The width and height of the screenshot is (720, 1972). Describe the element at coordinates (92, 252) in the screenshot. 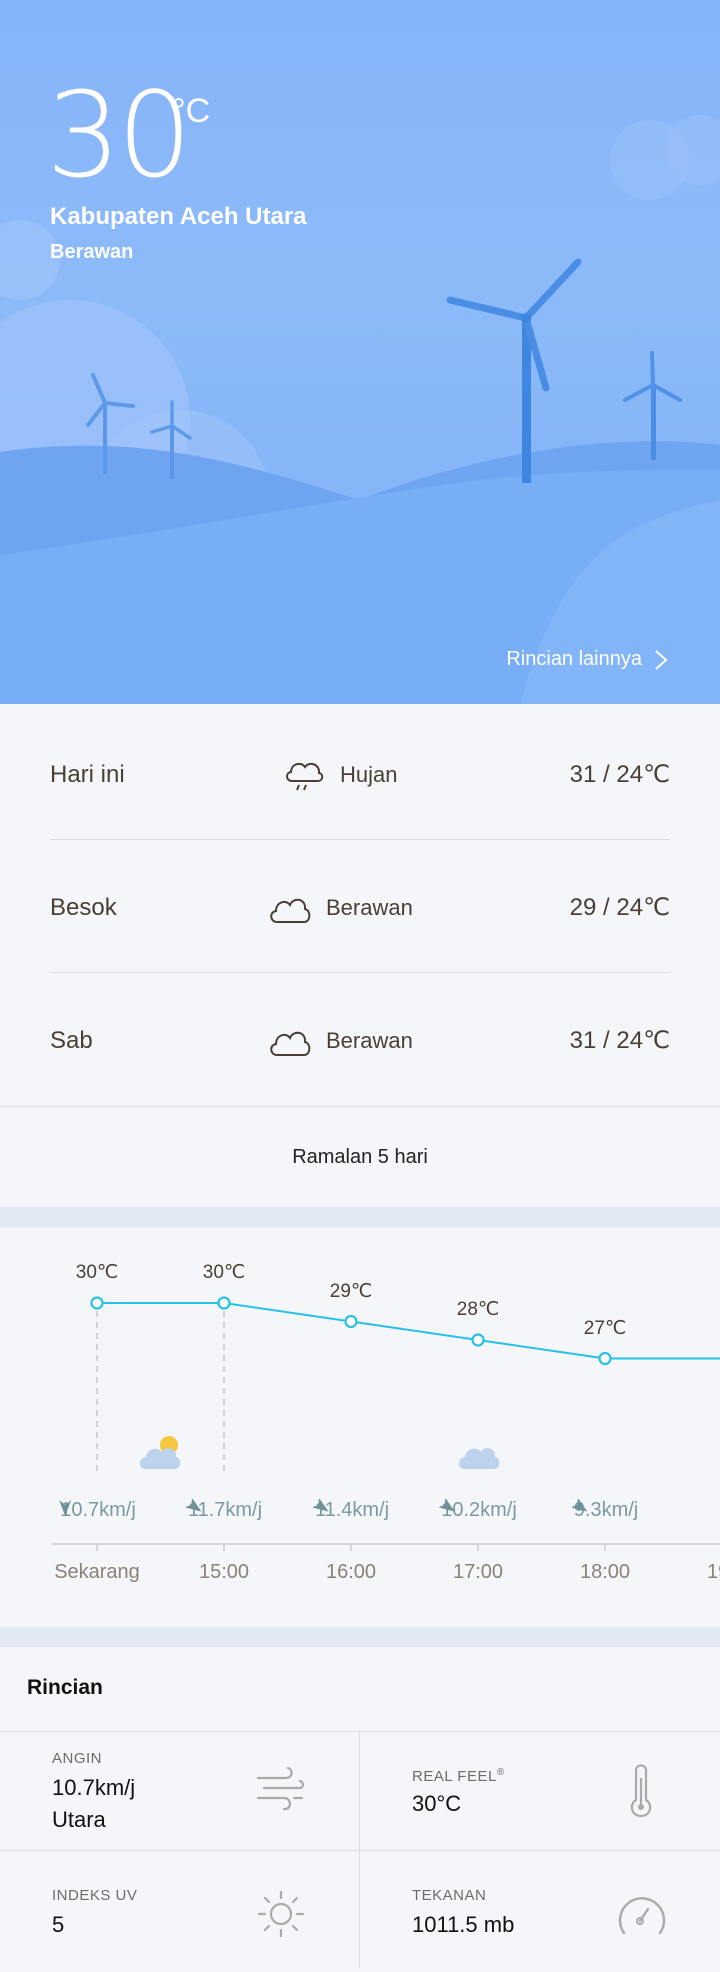

I see `current-condition: Berawan` at that location.